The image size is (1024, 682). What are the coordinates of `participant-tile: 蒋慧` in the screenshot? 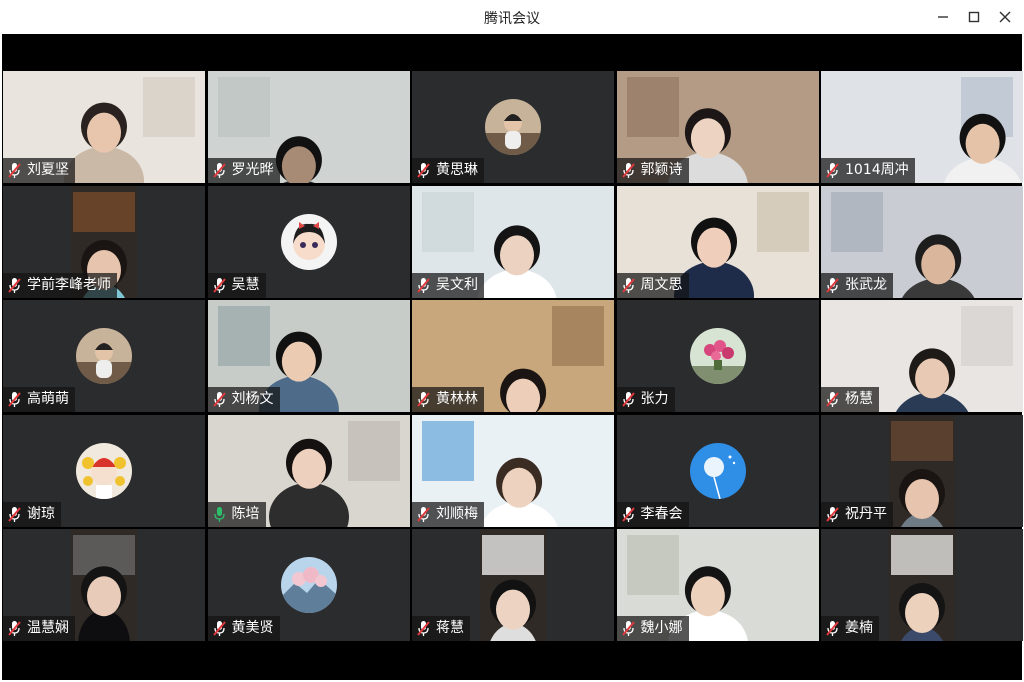 It's located at (513, 585).